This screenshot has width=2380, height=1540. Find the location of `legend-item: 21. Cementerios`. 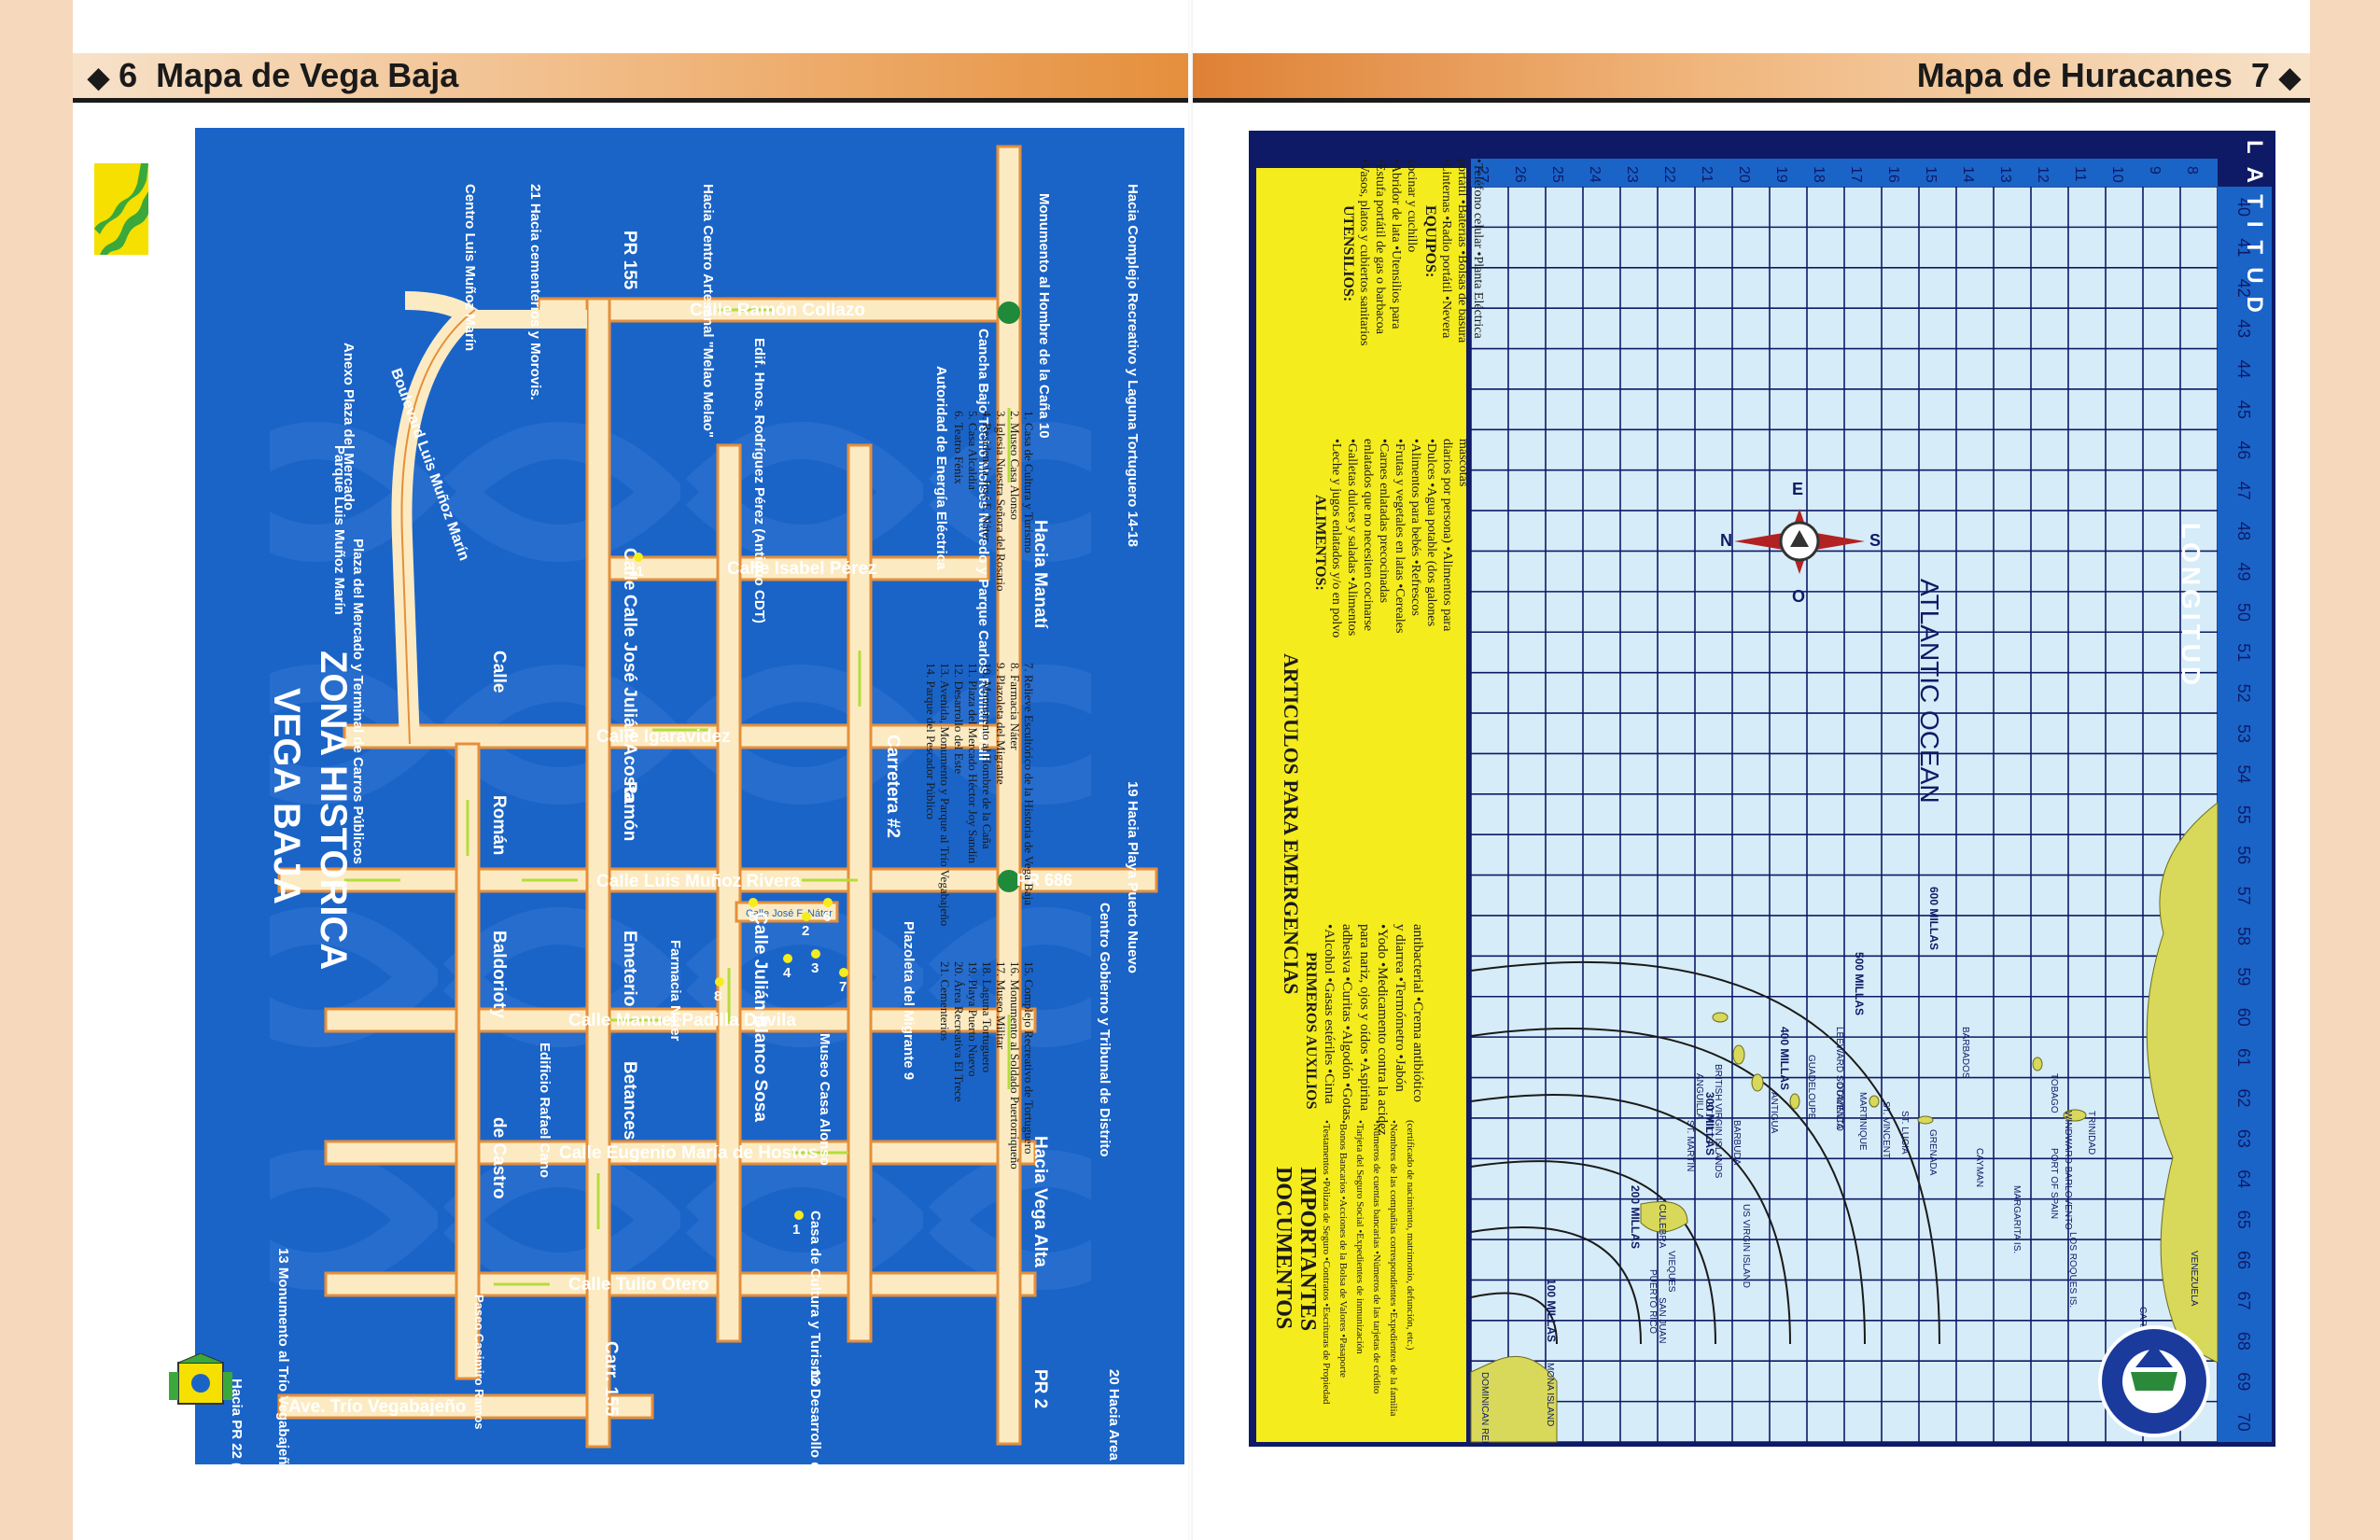

legend-item: 21. Cementerios is located at coordinates (945, 1001).